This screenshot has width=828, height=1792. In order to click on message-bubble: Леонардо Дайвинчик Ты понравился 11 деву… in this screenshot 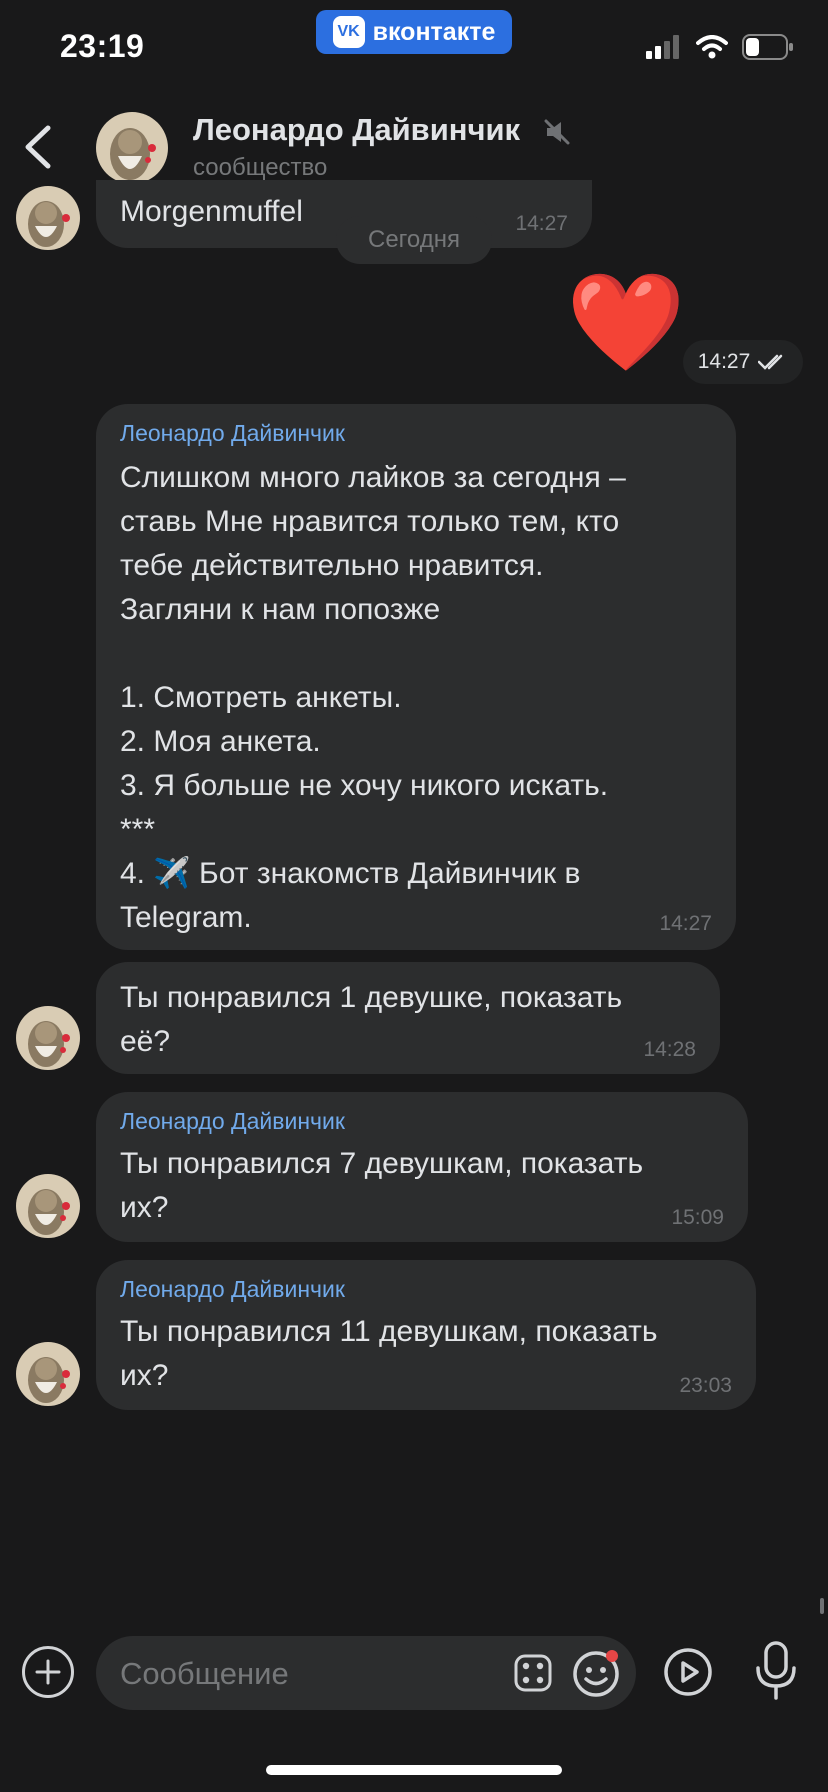, I will do `click(426, 1335)`.